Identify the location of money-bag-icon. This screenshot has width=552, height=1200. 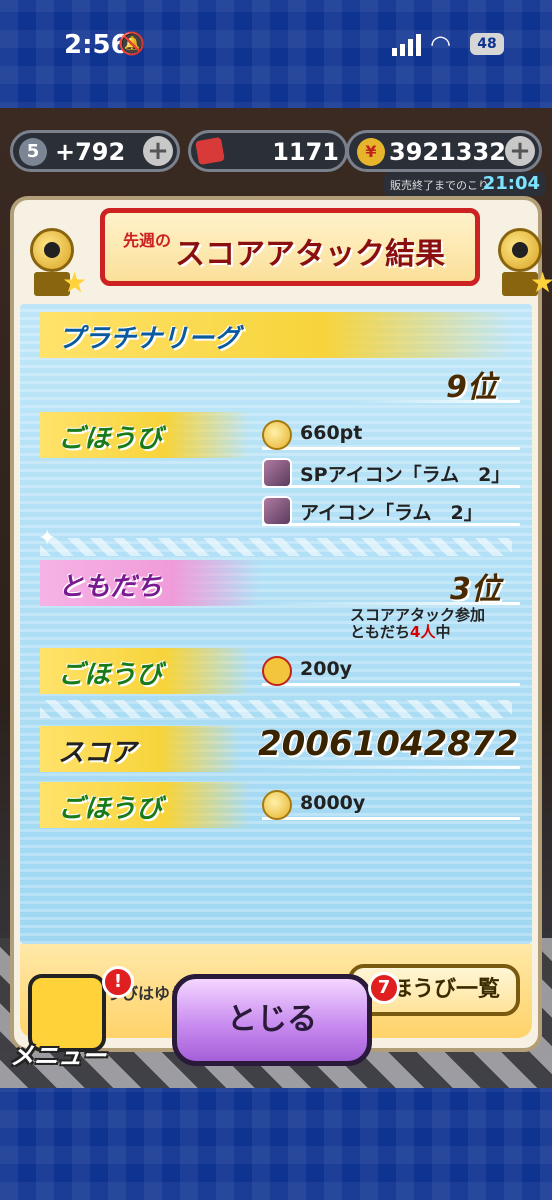
(277, 805).